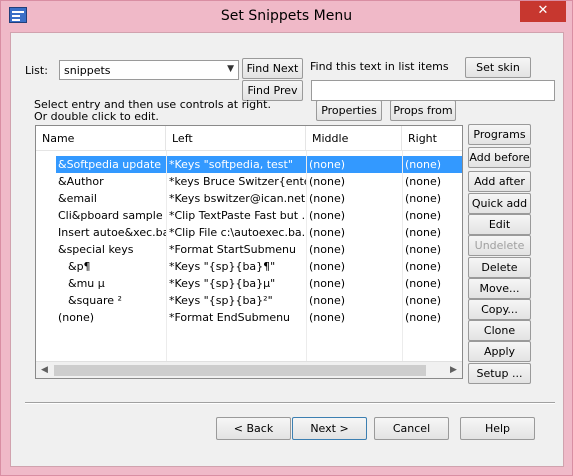 The height and width of the screenshot is (476, 573). I want to click on title-bar: Set Snippets Menu ✕, so click(286, 16).